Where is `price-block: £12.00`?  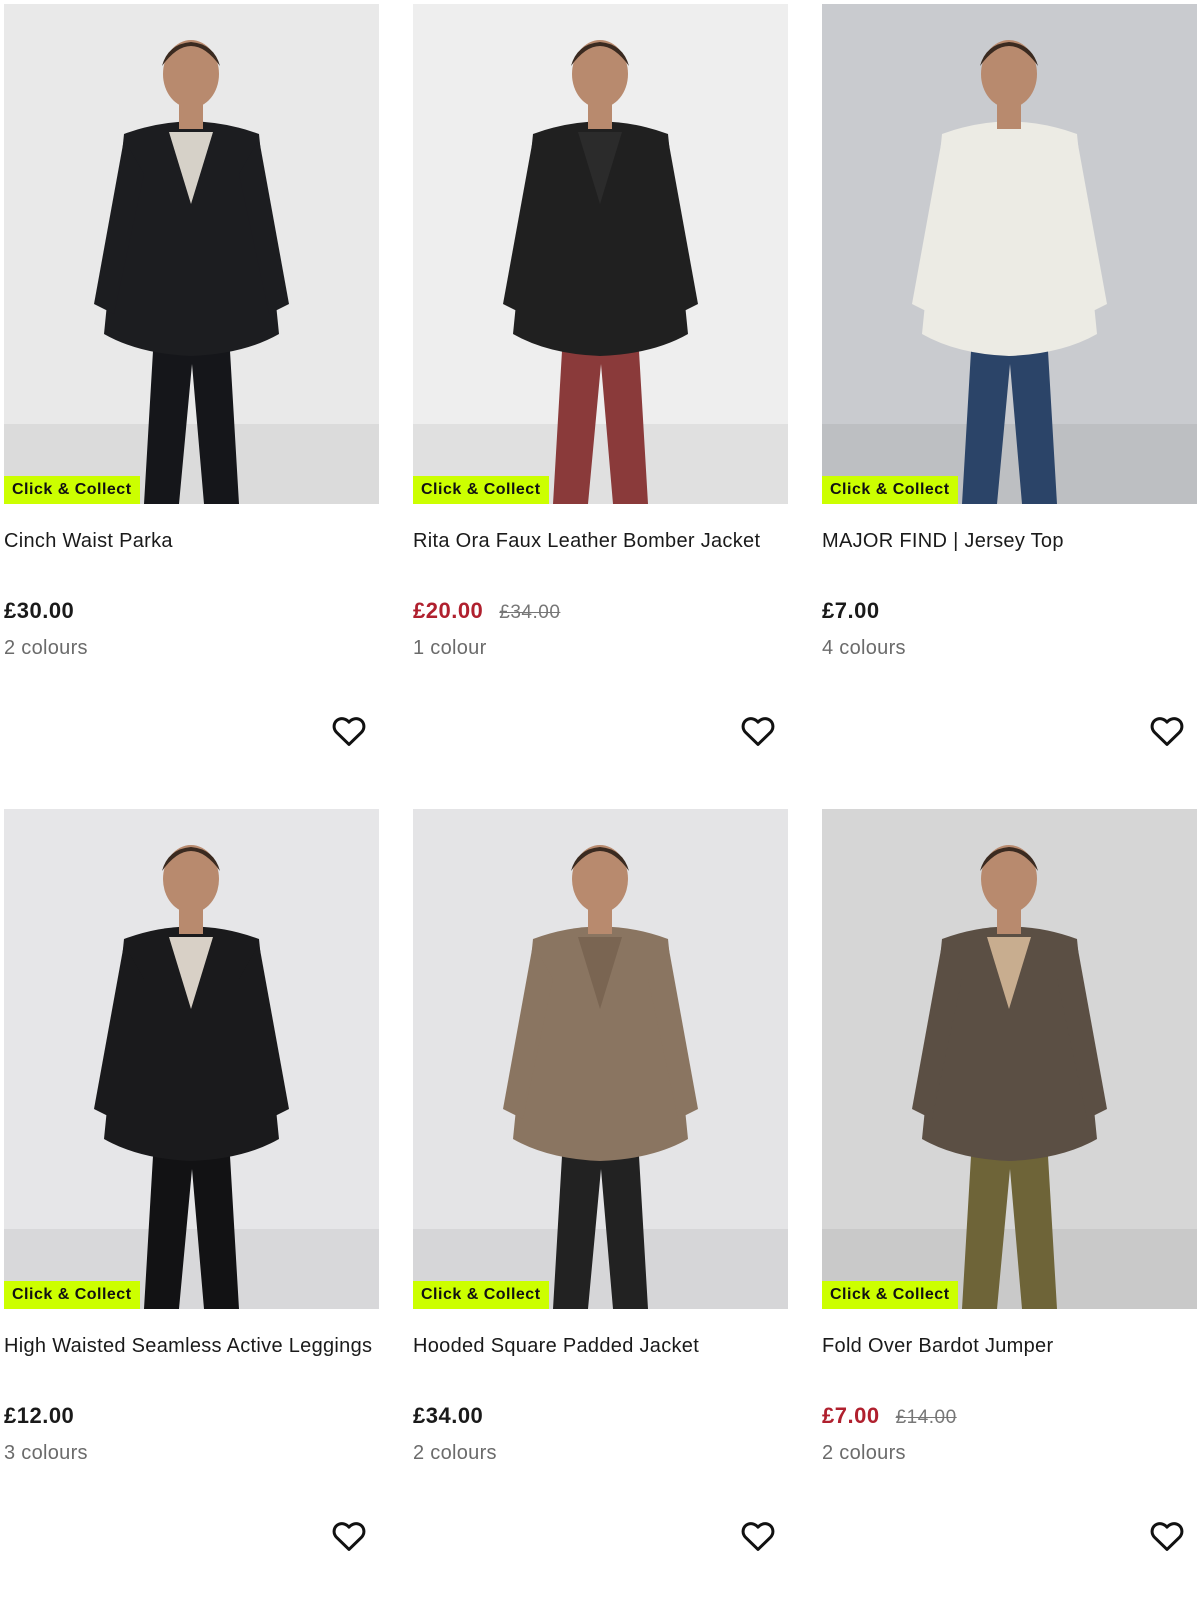 price-block: £12.00 is located at coordinates (39, 1417).